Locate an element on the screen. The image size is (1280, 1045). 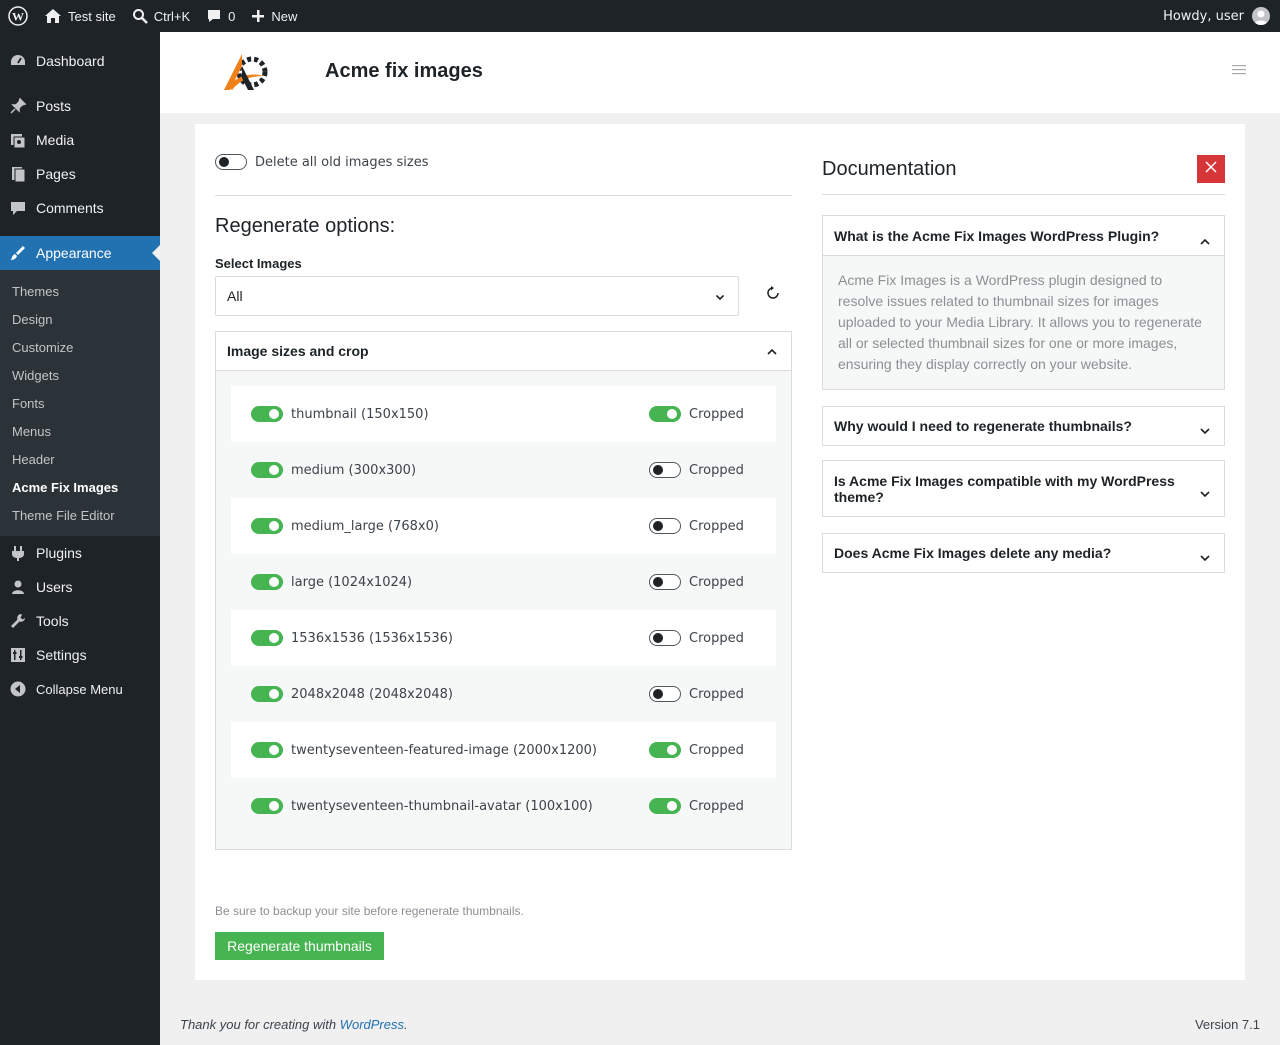
submenu-item-fonts: Fonts is located at coordinates (80, 403).